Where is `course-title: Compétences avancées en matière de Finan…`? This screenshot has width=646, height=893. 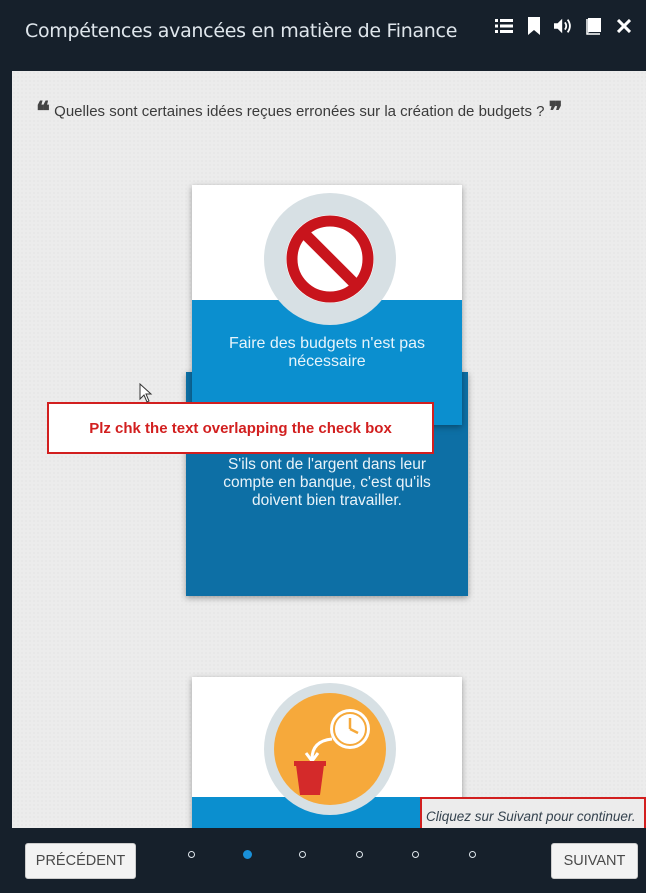 course-title: Compétences avancées en matière de Finan… is located at coordinates (241, 31).